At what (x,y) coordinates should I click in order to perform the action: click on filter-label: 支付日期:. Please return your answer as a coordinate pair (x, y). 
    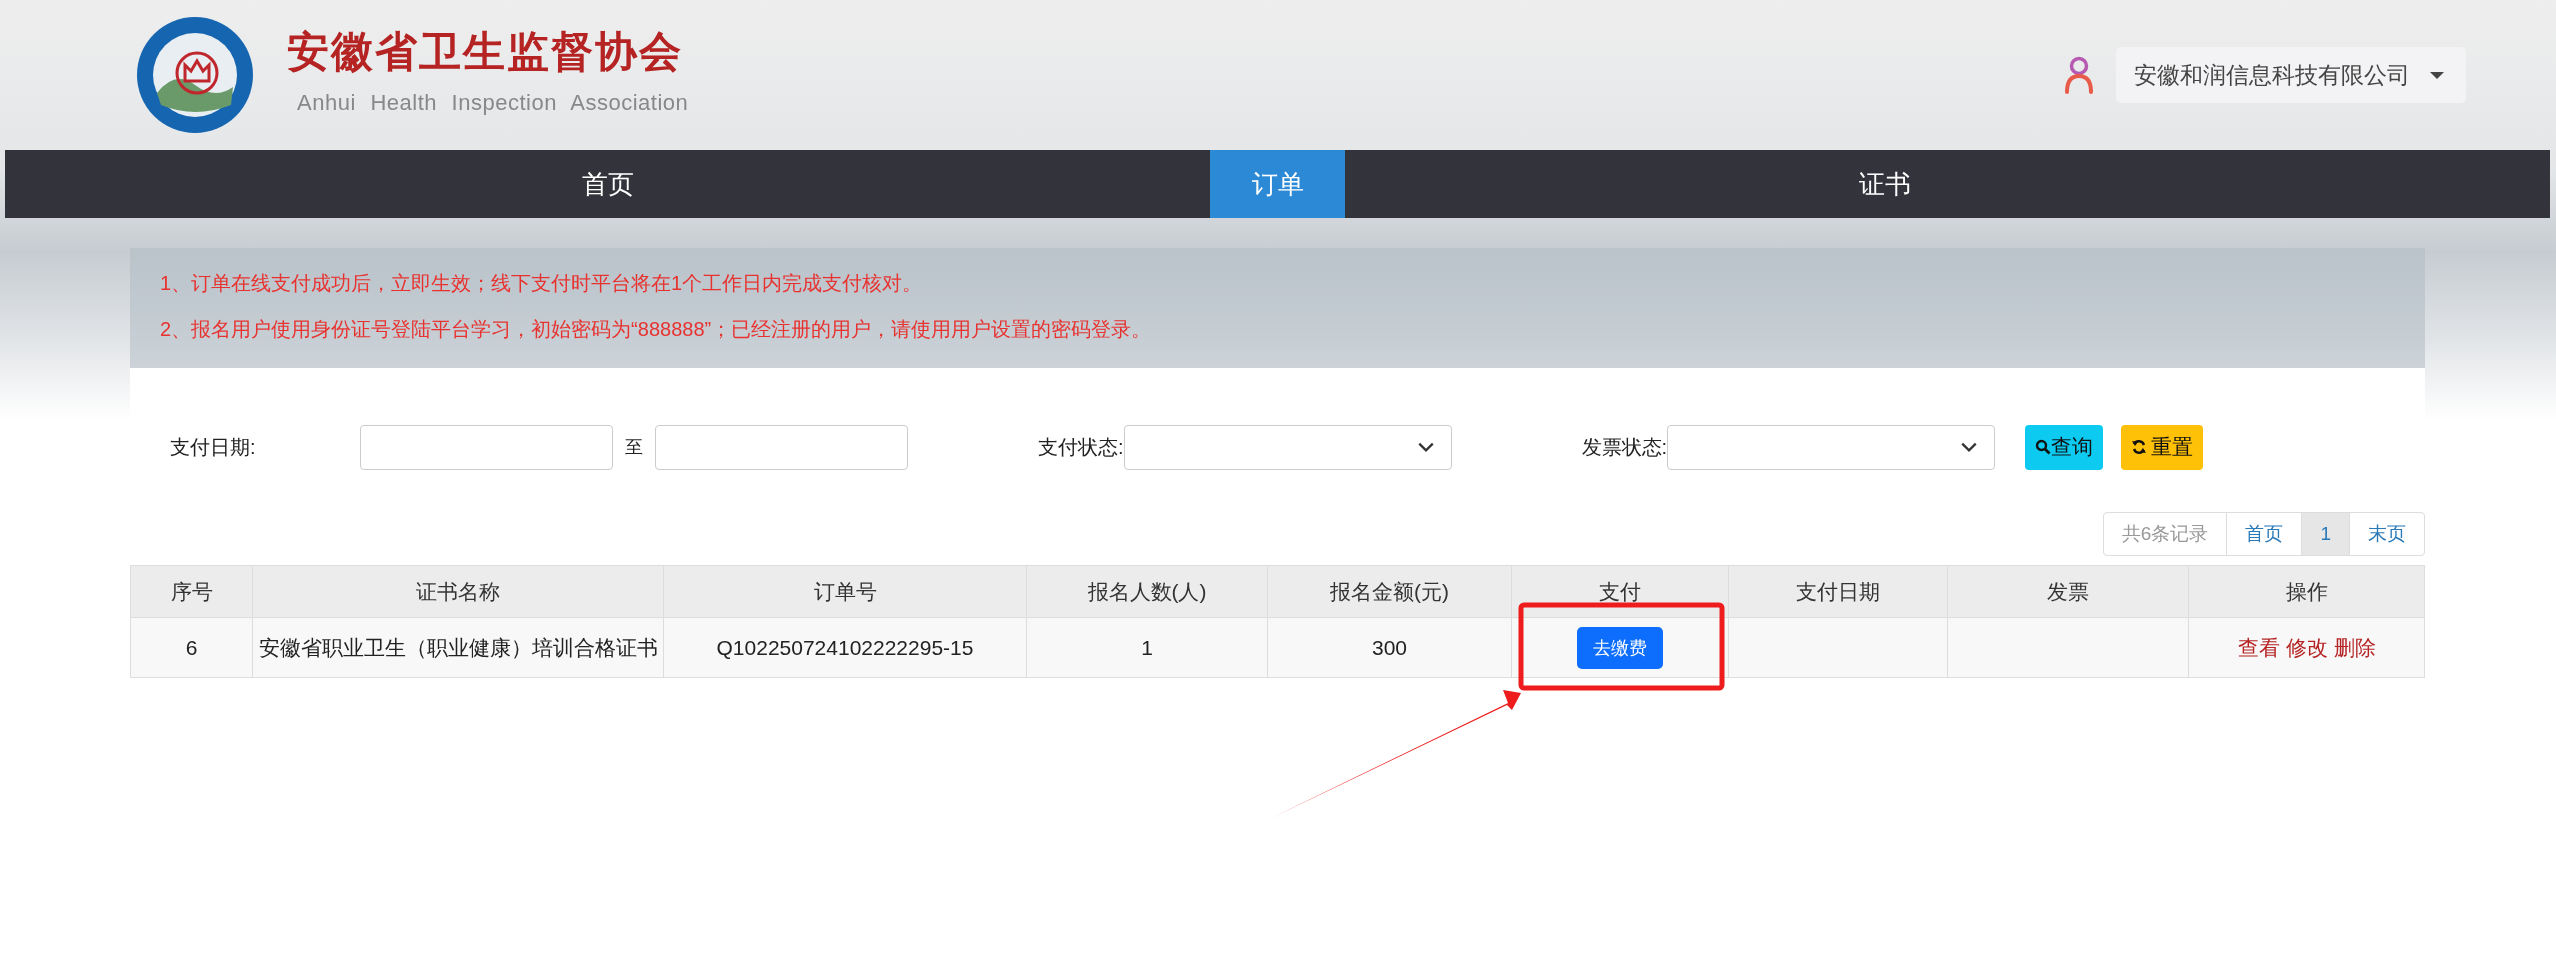
    Looking at the image, I should click on (213, 447).